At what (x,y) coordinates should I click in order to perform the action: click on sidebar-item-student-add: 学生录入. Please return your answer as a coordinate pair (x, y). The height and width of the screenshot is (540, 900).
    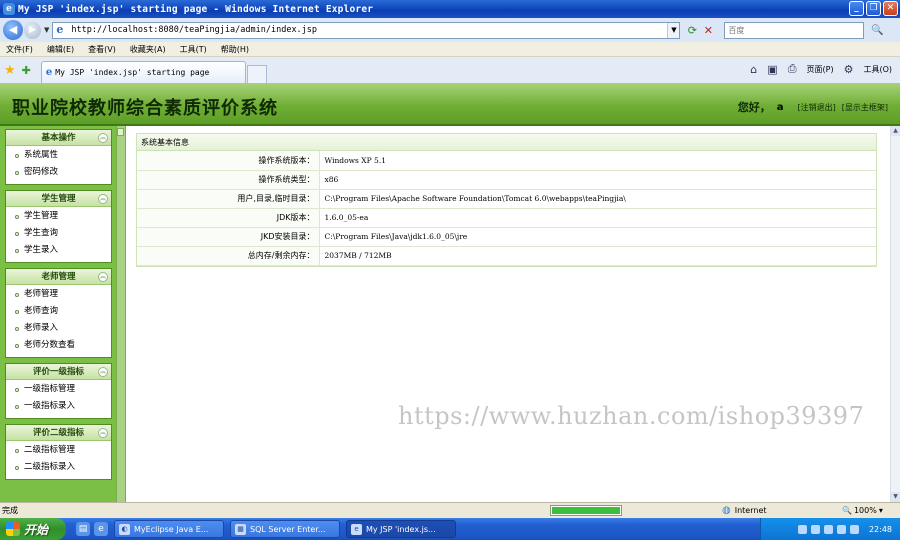
    Looking at the image, I should click on (58, 250).